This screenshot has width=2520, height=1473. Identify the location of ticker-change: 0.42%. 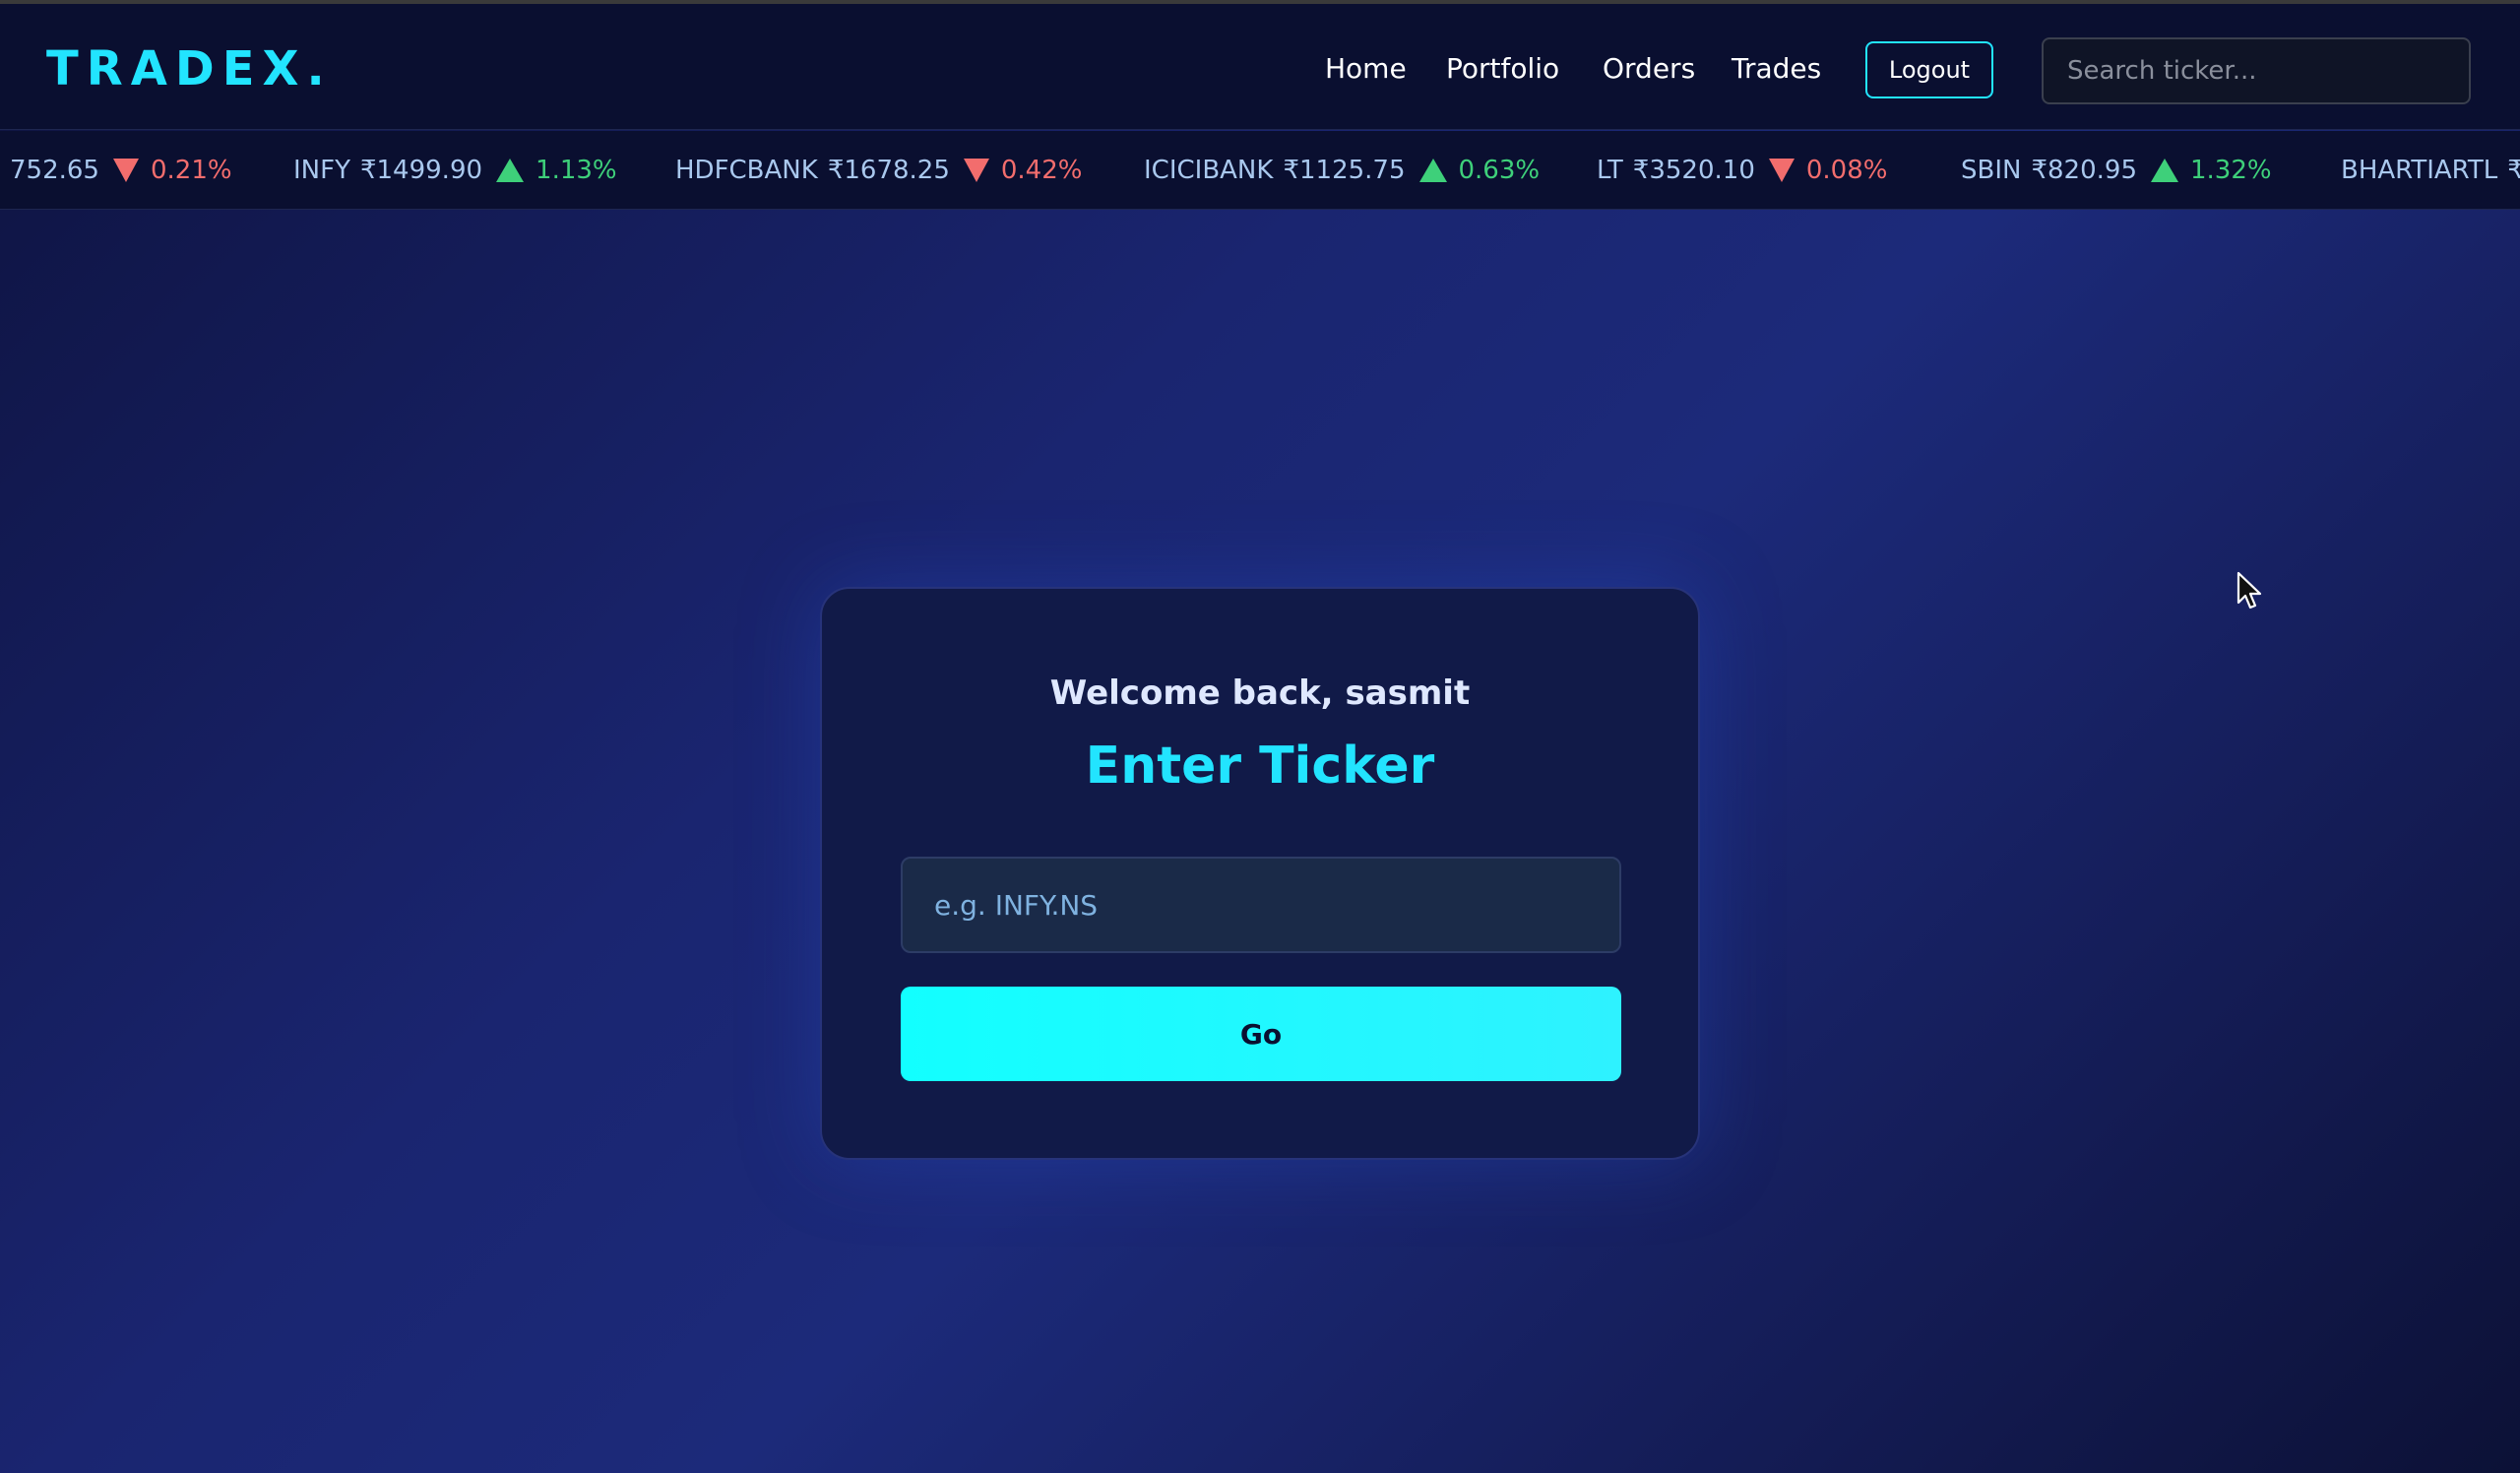
(1041, 170).